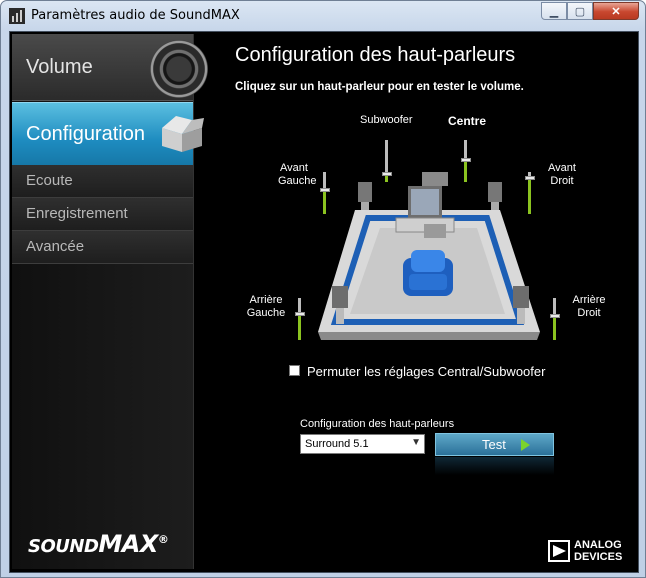 This screenshot has height=578, width=646. What do you see at coordinates (426, 371) in the screenshot?
I see `swap-checkbox-label: Permuter les réglages Central/Subwoofer` at bounding box center [426, 371].